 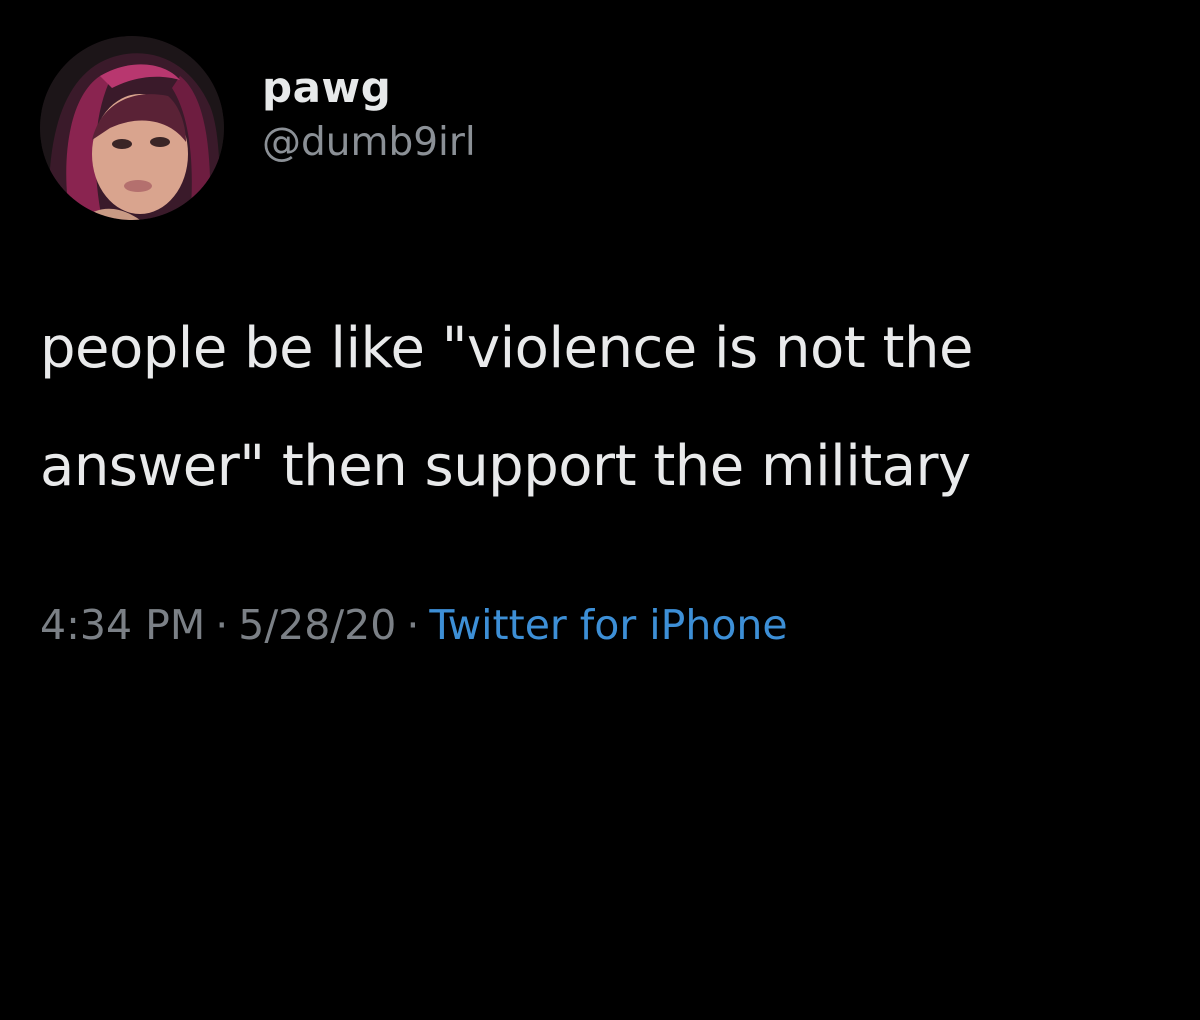 What do you see at coordinates (369, 143) in the screenshot?
I see `user-handle: @dumb9irl` at bounding box center [369, 143].